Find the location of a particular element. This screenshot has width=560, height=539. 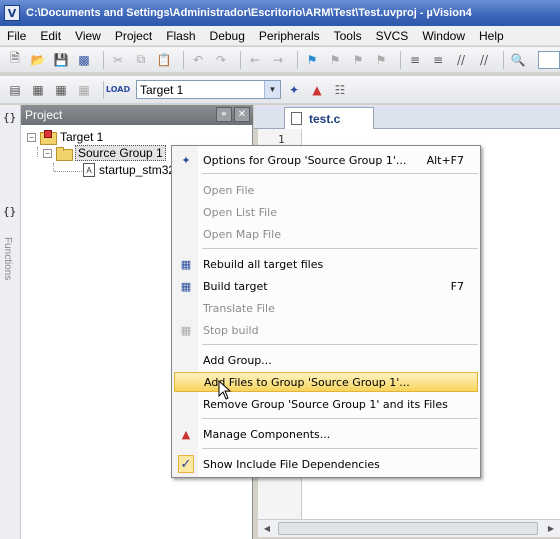

menu-item-shortcut: F7 is located at coordinates (457, 286).